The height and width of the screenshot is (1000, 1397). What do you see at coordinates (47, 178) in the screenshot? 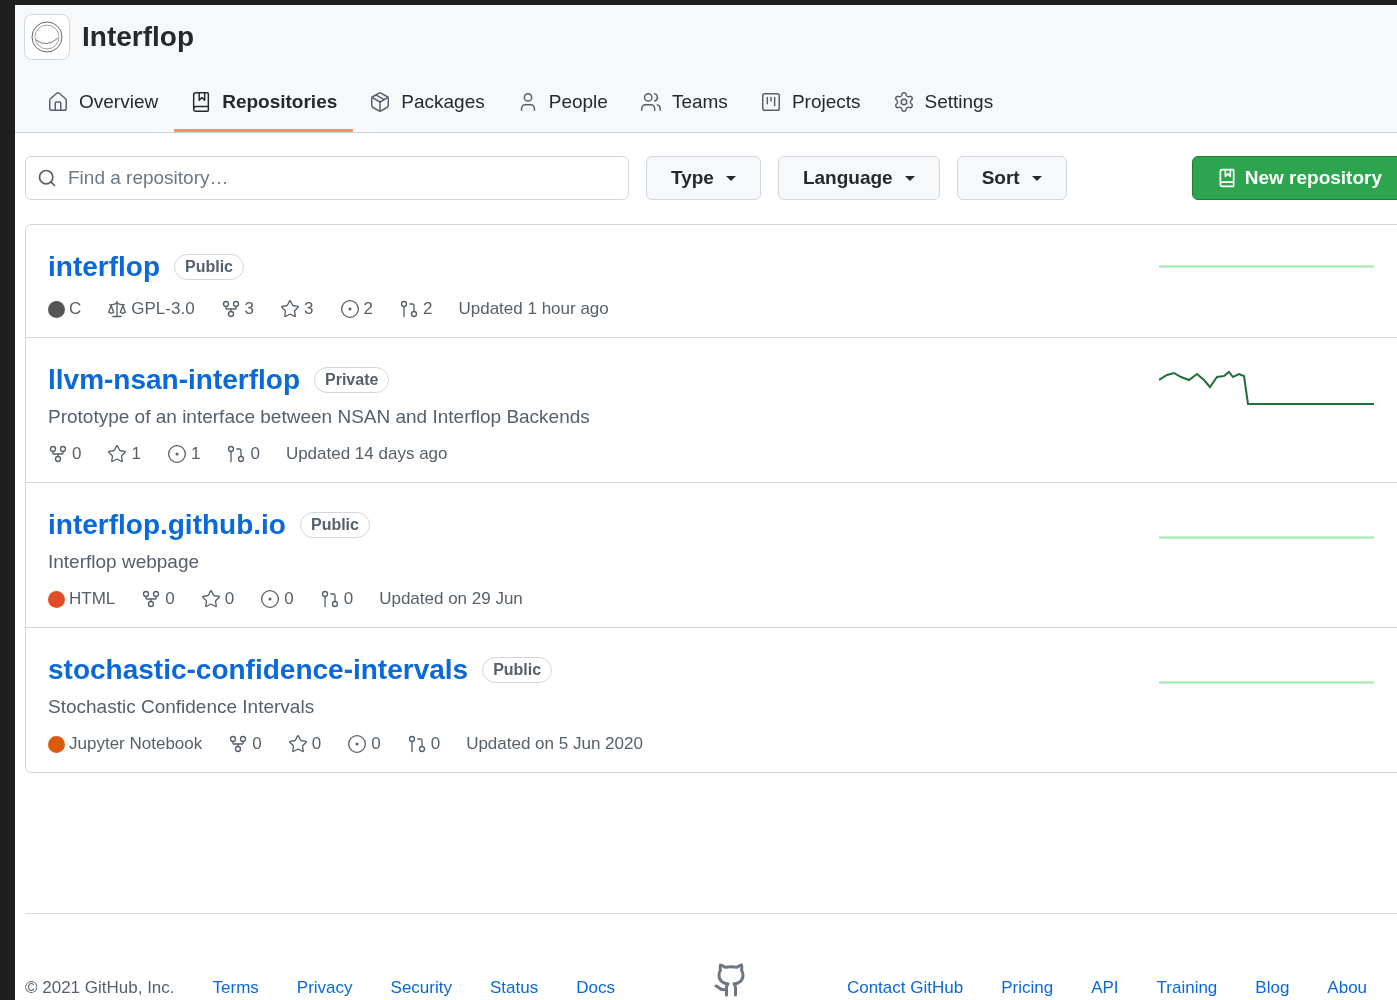
I see `search-icon` at bounding box center [47, 178].